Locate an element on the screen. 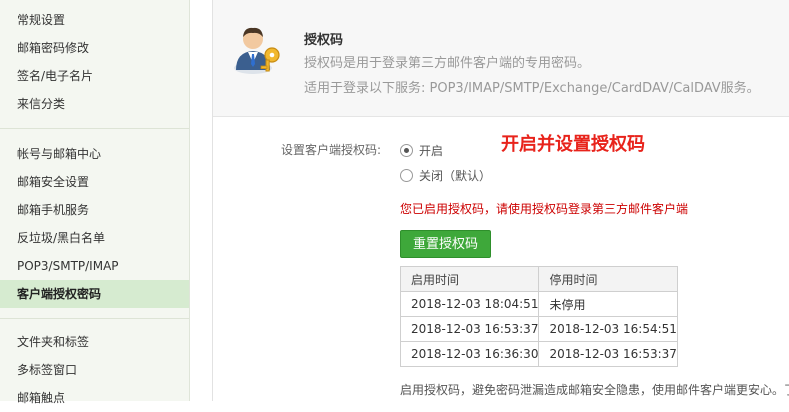 This screenshot has height=412, width=789. table-row: 2018-12-03 18:04:51 未停用 is located at coordinates (538, 304).